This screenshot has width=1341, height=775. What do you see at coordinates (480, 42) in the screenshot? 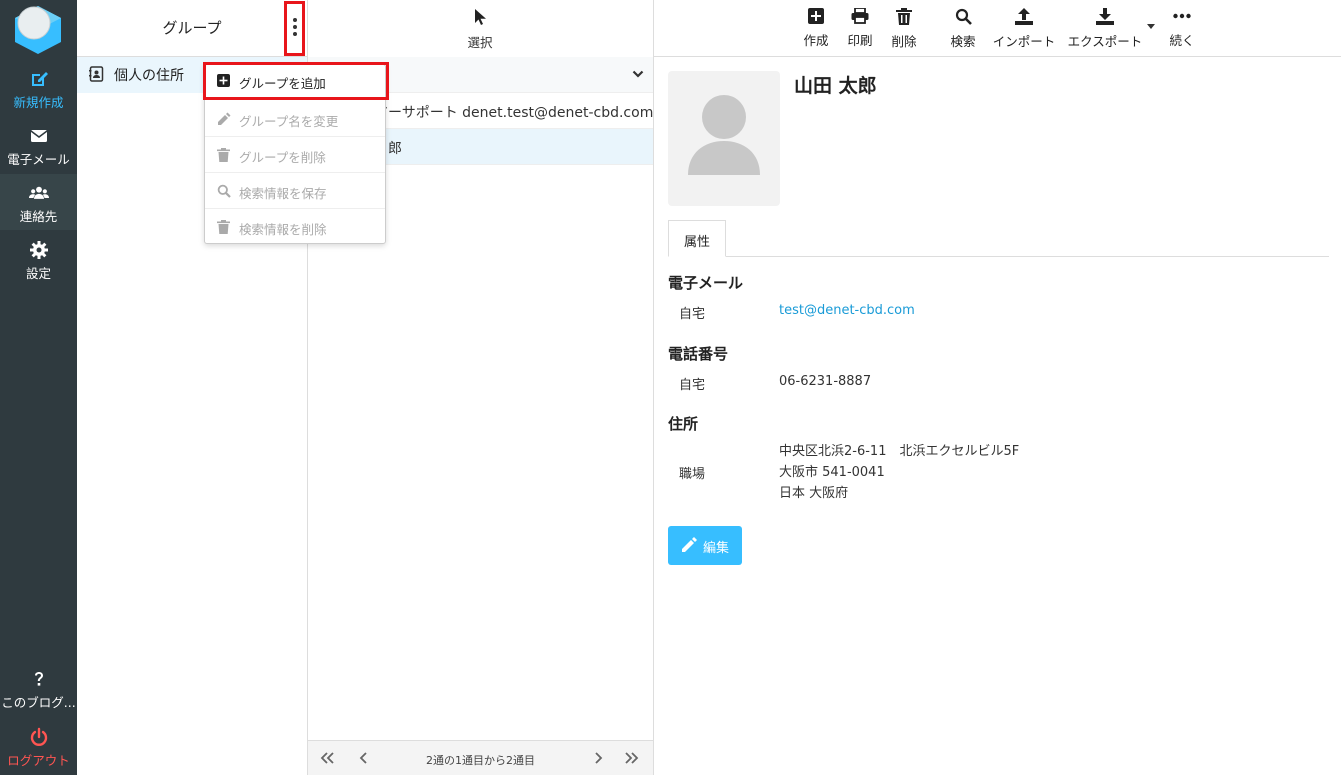
I see `select-label: 選択` at bounding box center [480, 42].